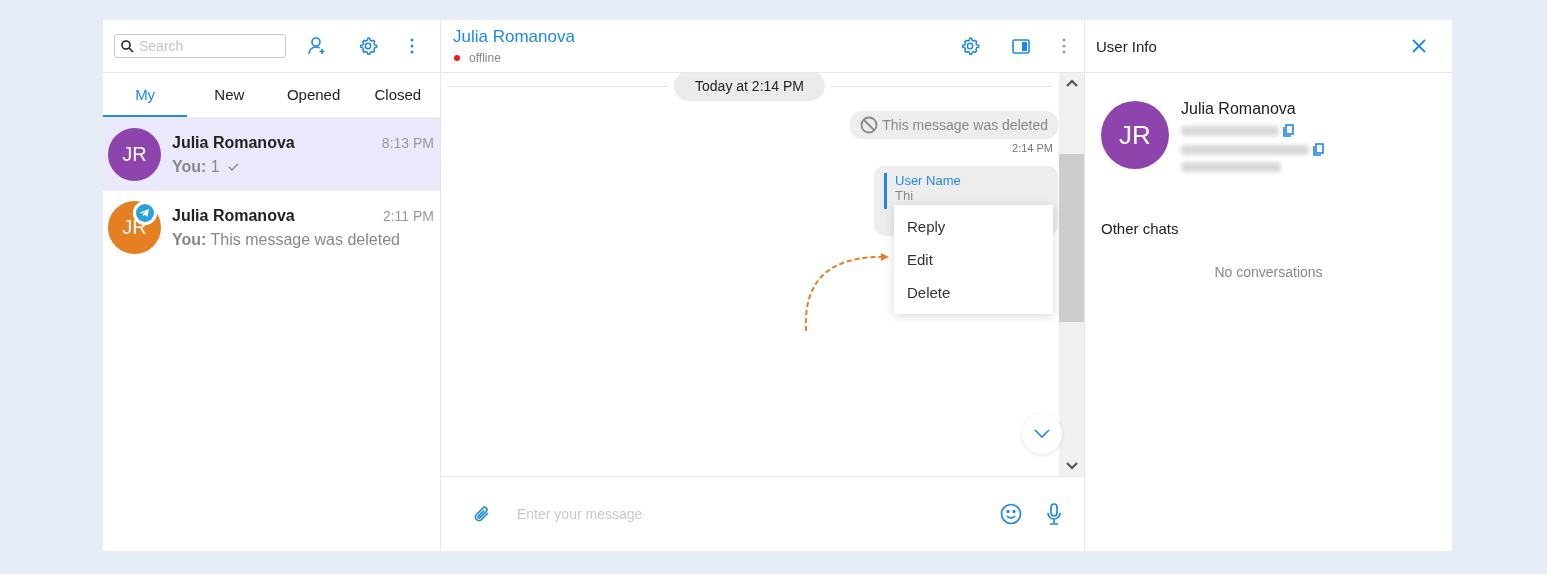 The image size is (1547, 574). I want to click on search-icon, so click(127, 46).